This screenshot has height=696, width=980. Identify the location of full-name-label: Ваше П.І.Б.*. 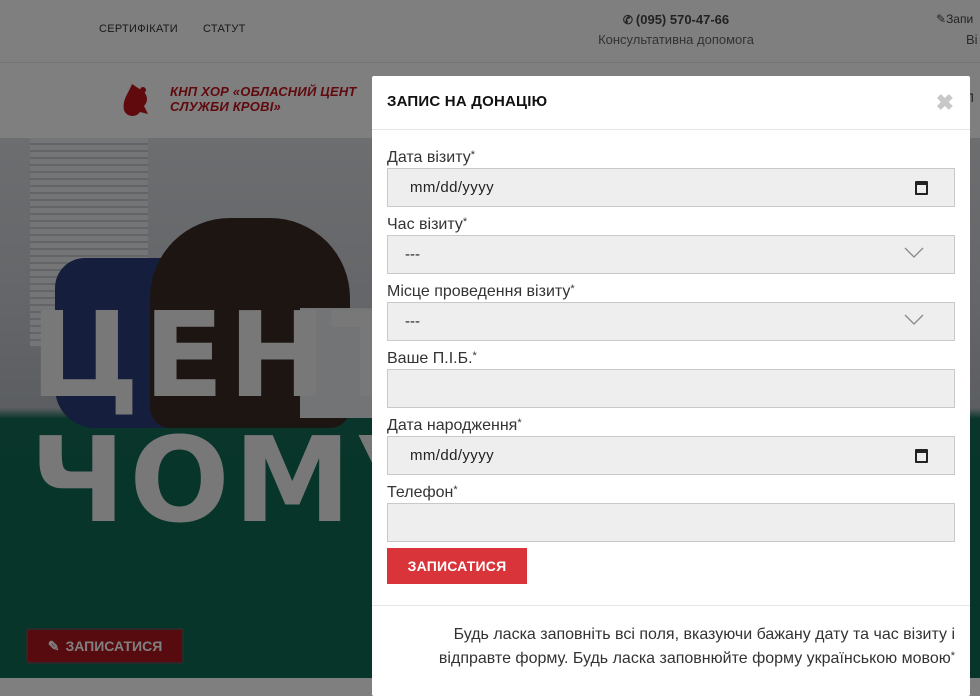
(671, 355).